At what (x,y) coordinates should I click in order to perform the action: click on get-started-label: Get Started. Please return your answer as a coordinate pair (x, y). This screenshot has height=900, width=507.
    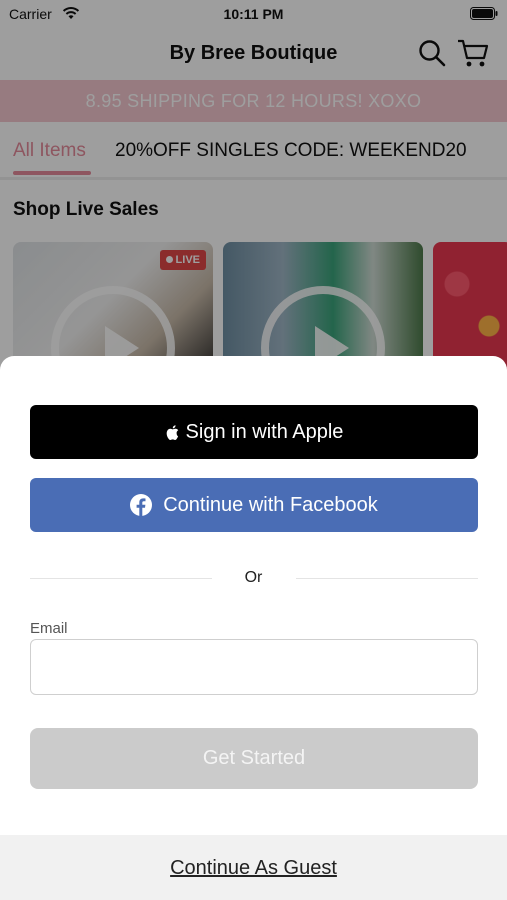
    Looking at the image, I should click on (254, 758).